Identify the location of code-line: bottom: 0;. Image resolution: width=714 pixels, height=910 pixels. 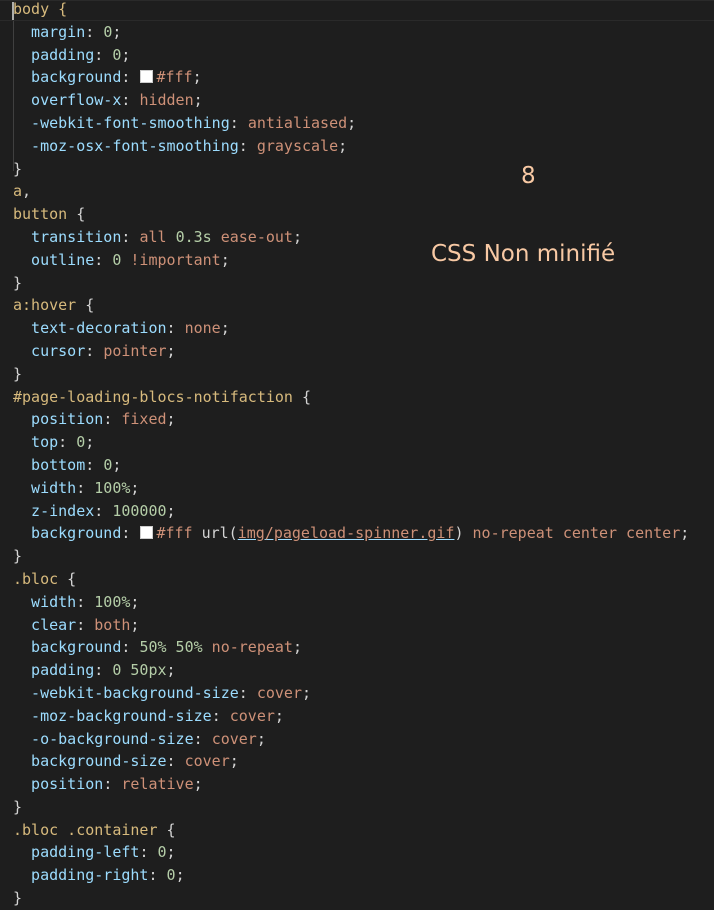
(351, 465).